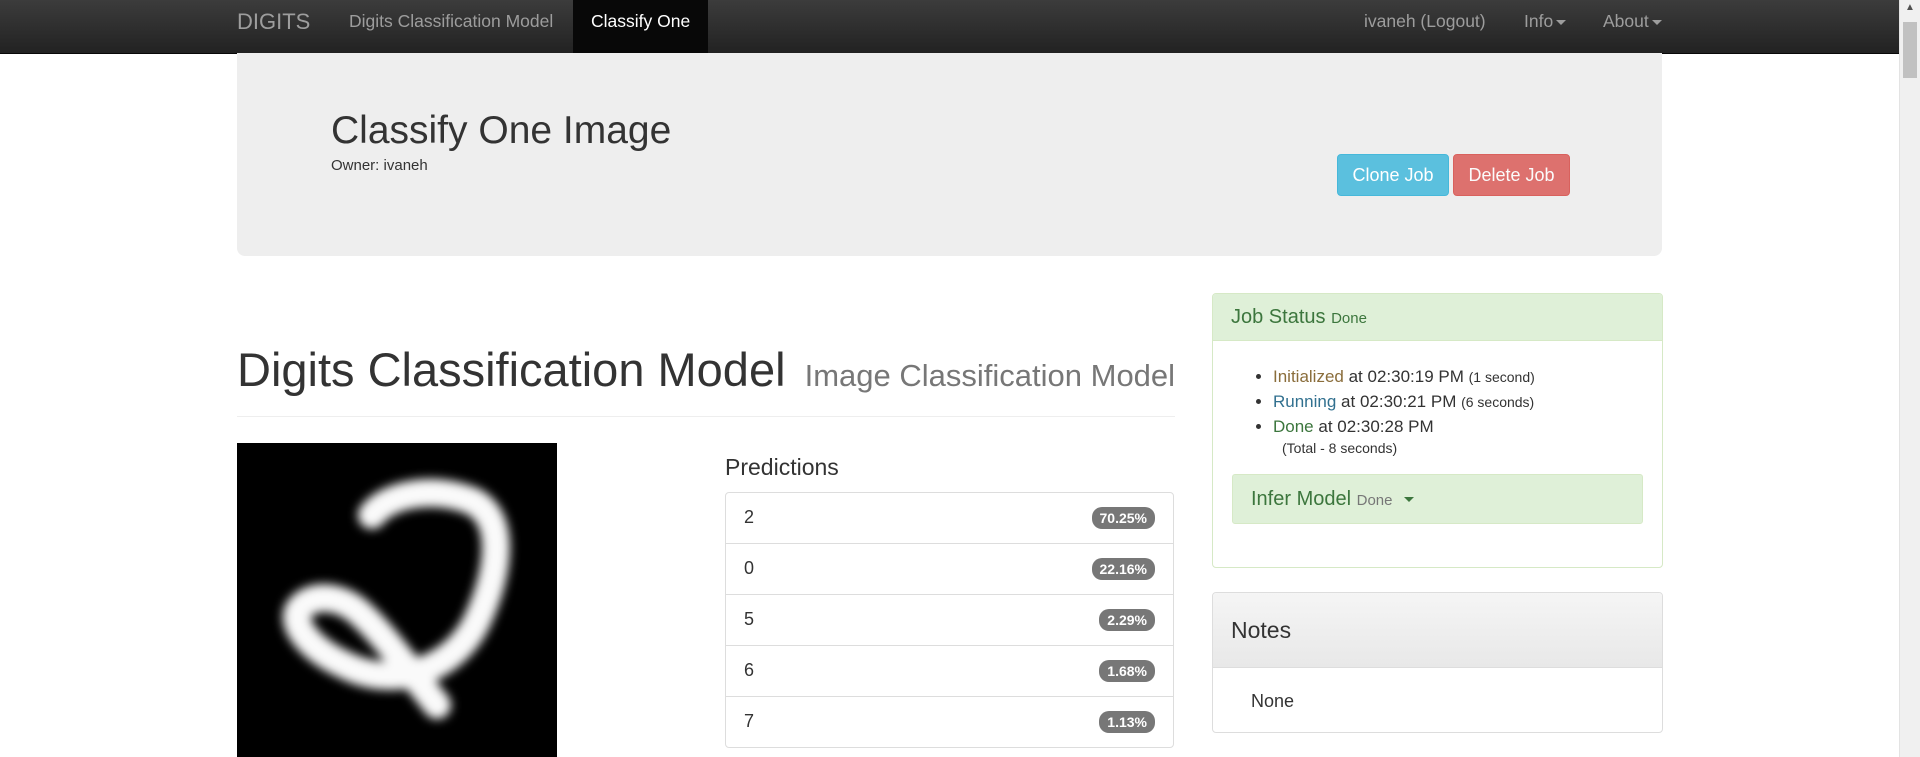 Image resolution: width=1920 pixels, height=757 pixels. What do you see at coordinates (1278, 317) in the screenshot?
I see `job-status-label: Job Status` at bounding box center [1278, 317].